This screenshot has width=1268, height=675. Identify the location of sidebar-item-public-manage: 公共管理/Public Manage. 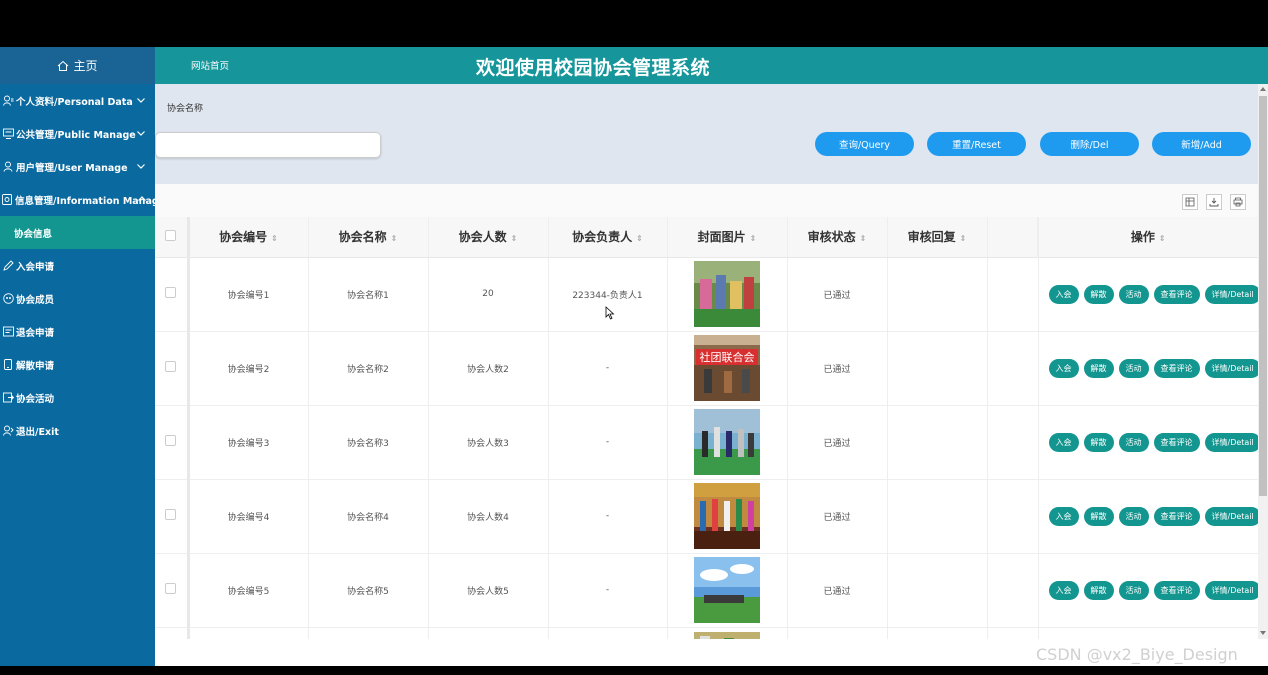
(77, 133).